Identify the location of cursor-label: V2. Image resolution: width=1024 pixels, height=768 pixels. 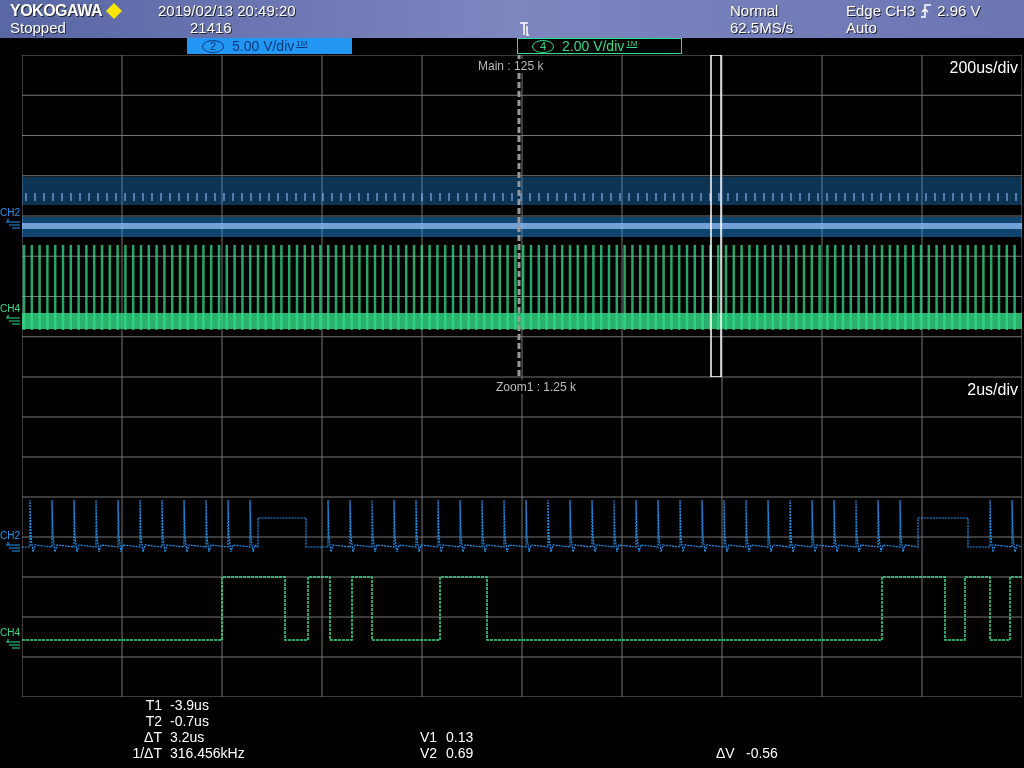
(429, 753).